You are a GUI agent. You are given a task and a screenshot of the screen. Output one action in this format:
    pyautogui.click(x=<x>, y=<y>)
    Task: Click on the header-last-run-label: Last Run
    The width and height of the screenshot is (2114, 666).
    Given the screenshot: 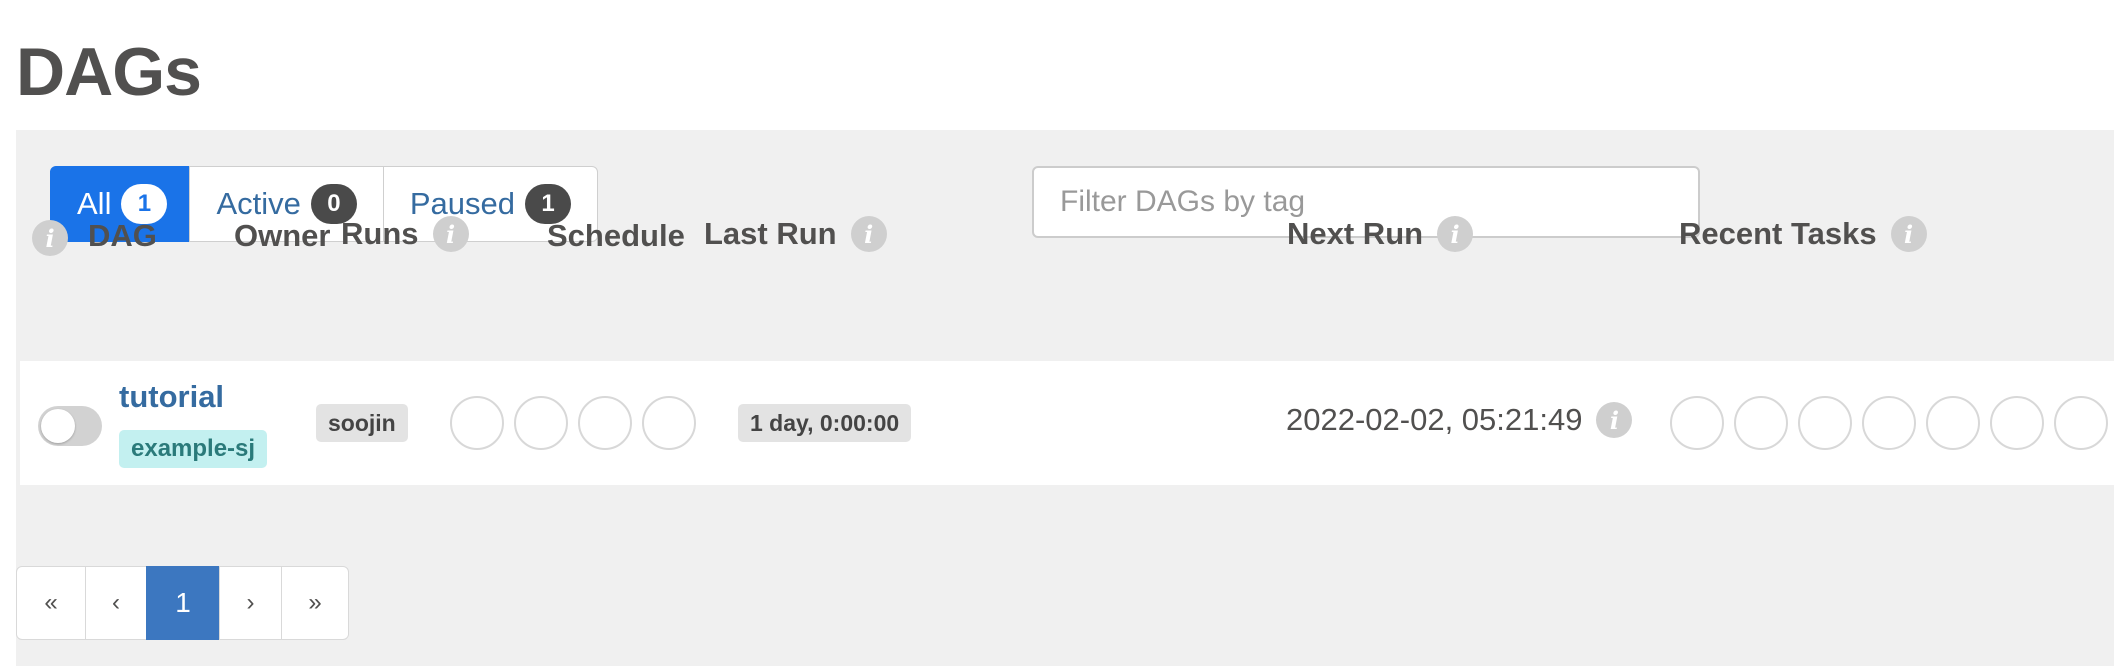 What is the action you would take?
    pyautogui.click(x=770, y=233)
    